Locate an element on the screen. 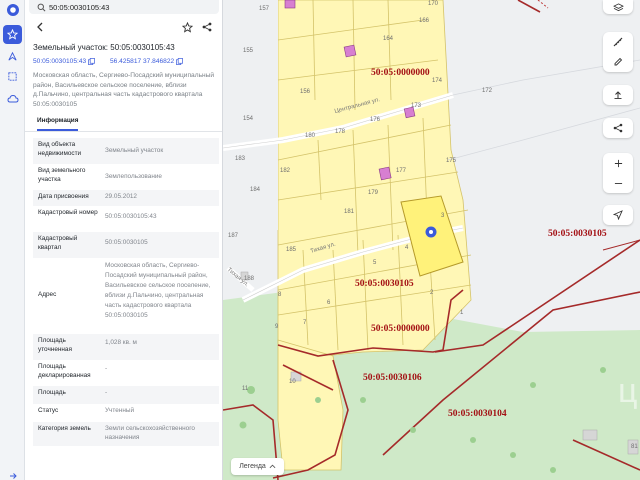  property-value: 50:05:0030105 is located at coordinates (126, 242).